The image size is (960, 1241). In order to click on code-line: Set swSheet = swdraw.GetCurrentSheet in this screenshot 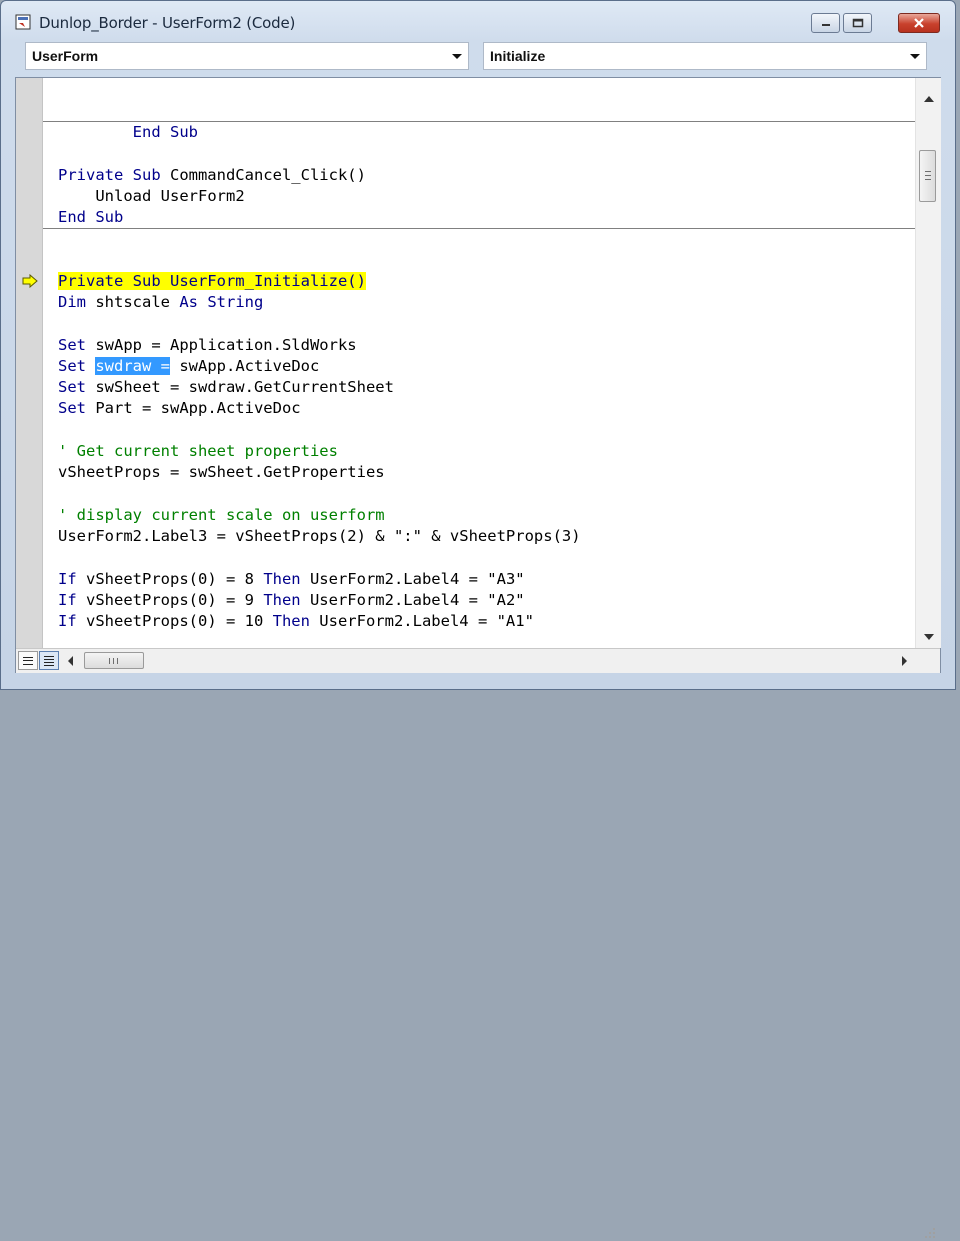, I will do `click(226, 387)`.